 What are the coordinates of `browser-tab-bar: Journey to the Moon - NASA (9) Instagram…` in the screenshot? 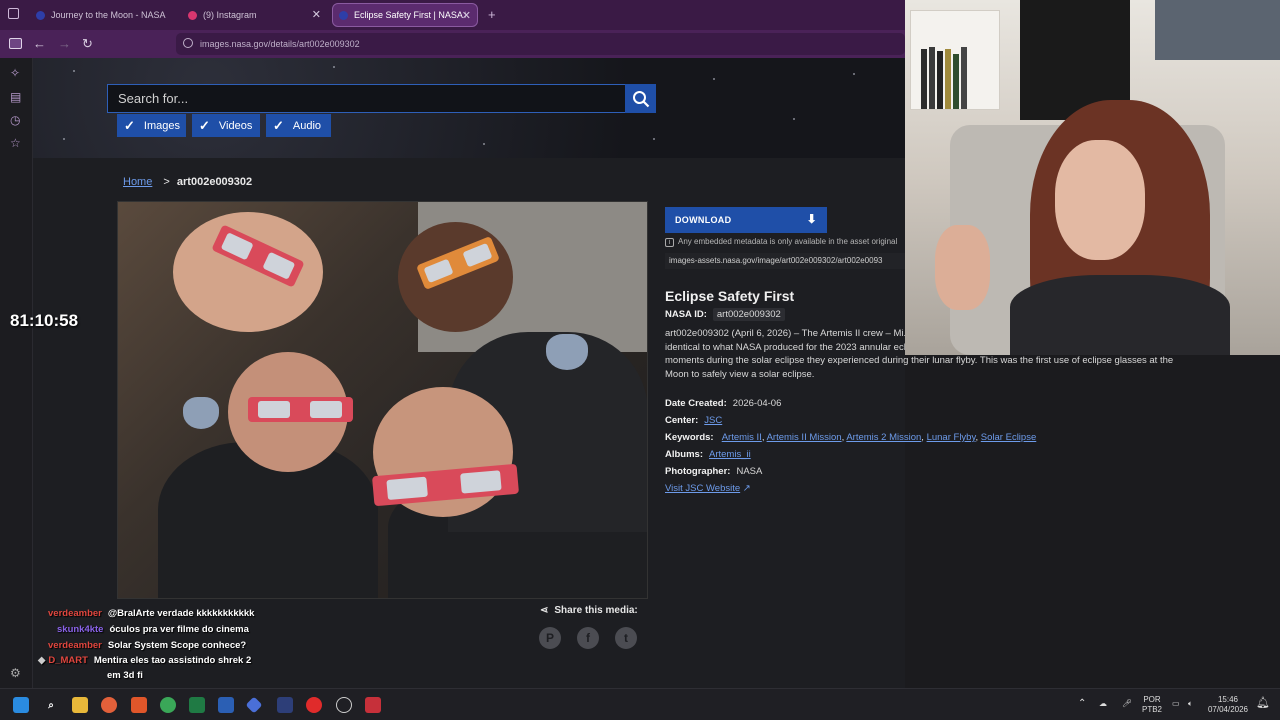 It's located at (452, 15).